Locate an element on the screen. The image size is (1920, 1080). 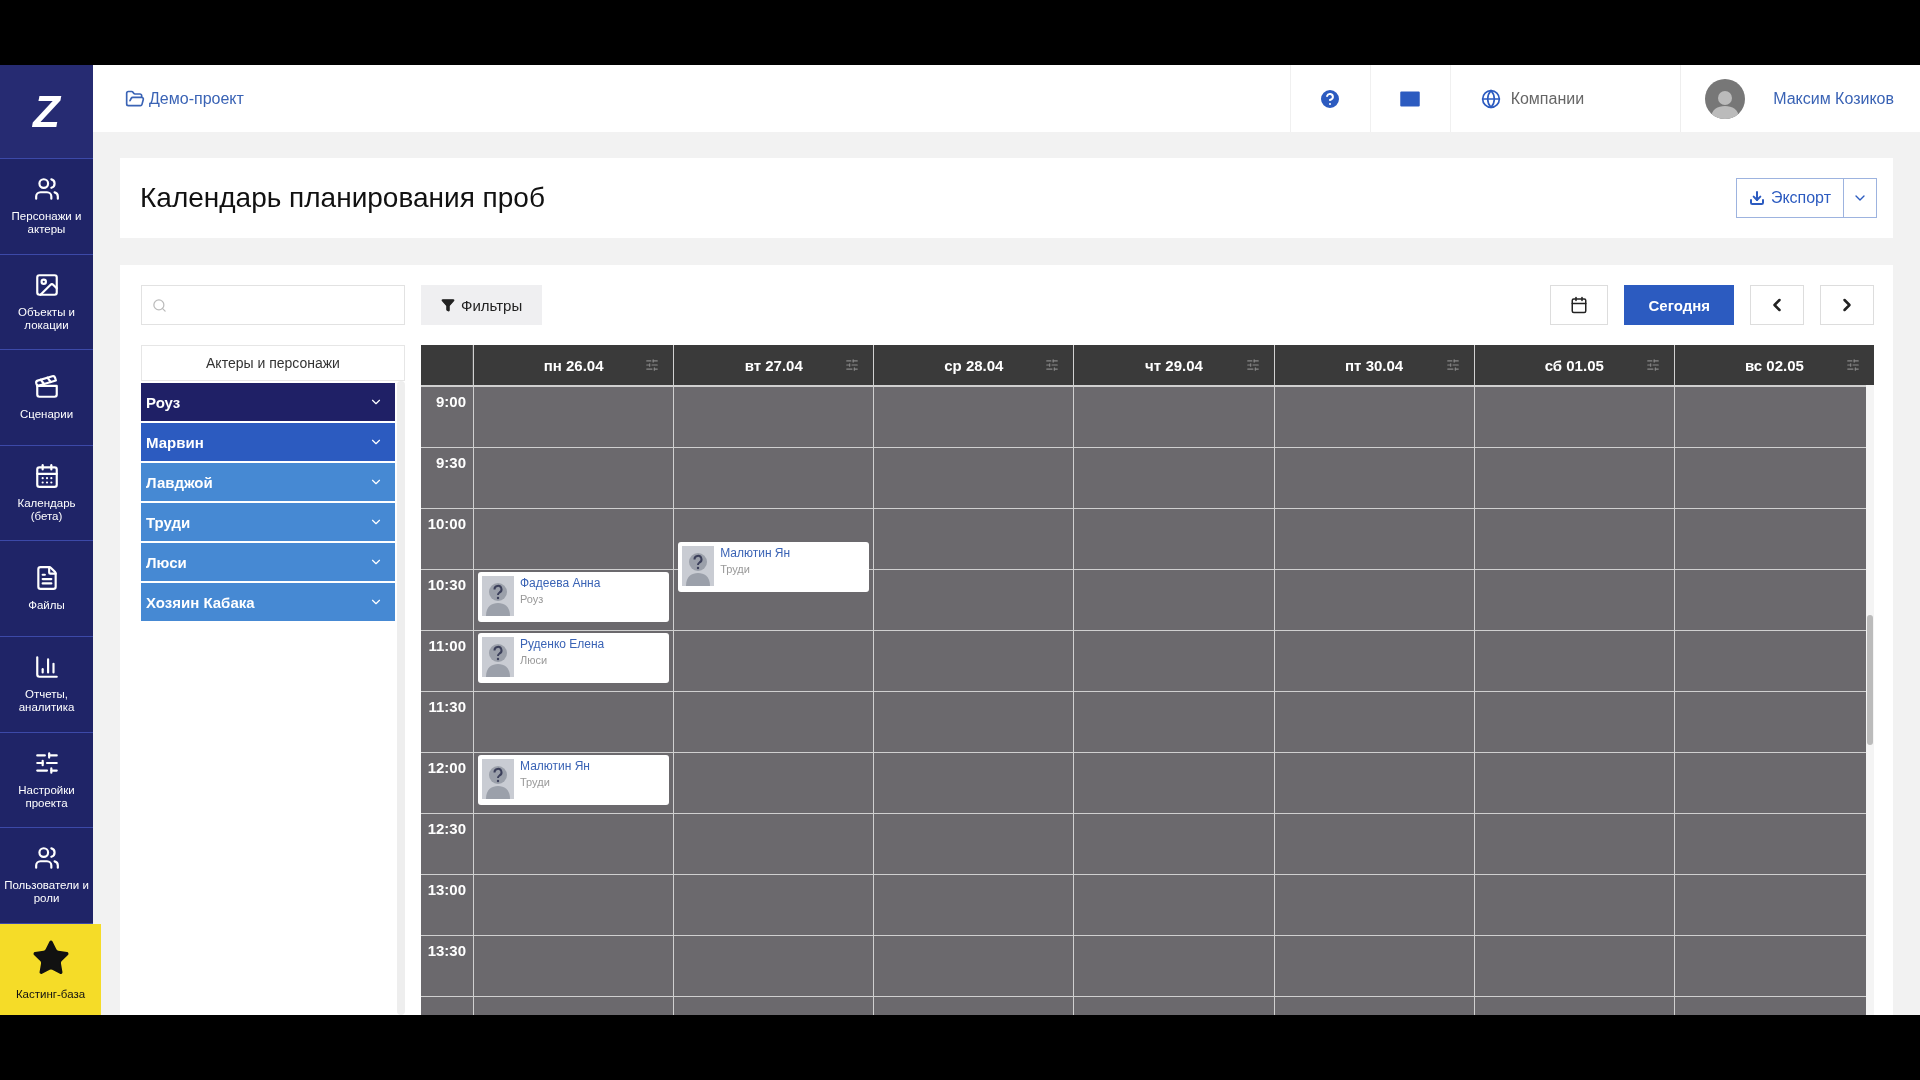
role-item: Люси is located at coordinates (268, 562).